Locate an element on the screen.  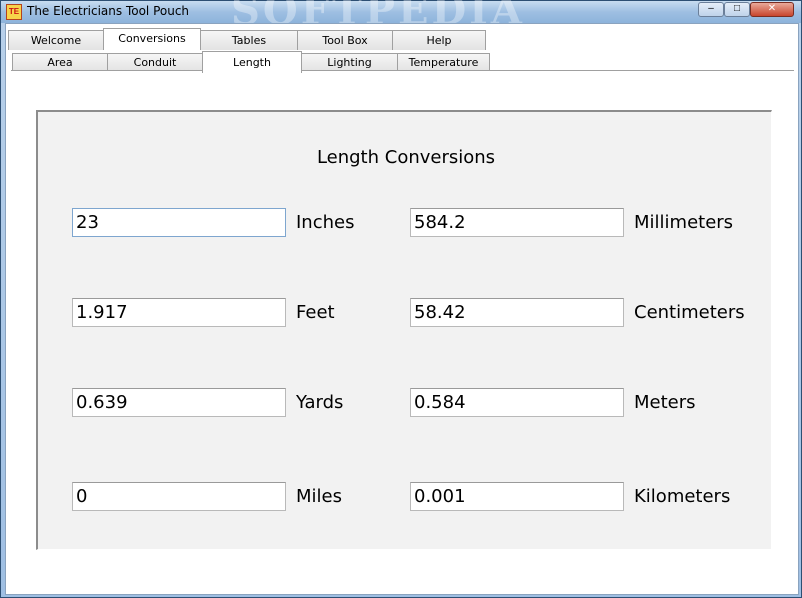
tab-lighting: Lighting is located at coordinates (349, 62).